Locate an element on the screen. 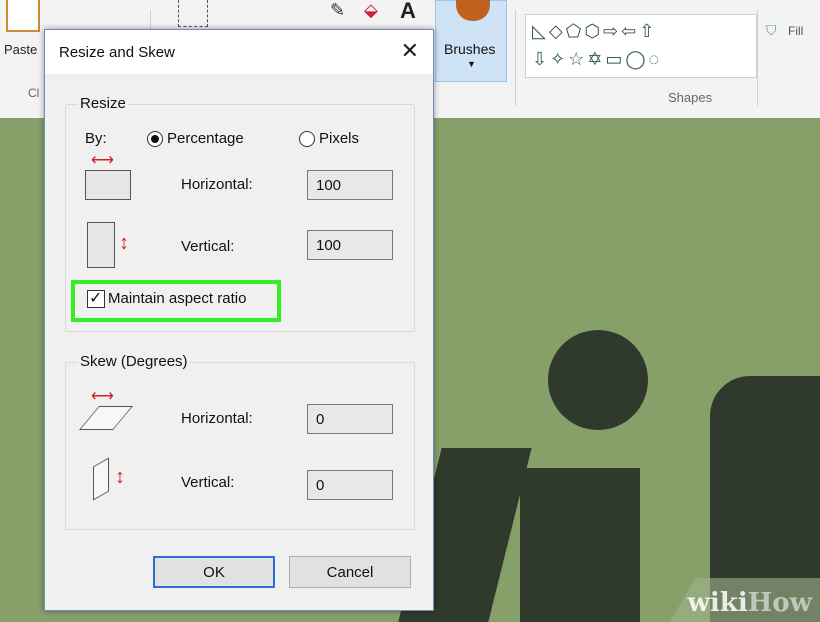 This screenshot has width=820, height=622. watermark-wiki: wiki is located at coordinates (717, 603).